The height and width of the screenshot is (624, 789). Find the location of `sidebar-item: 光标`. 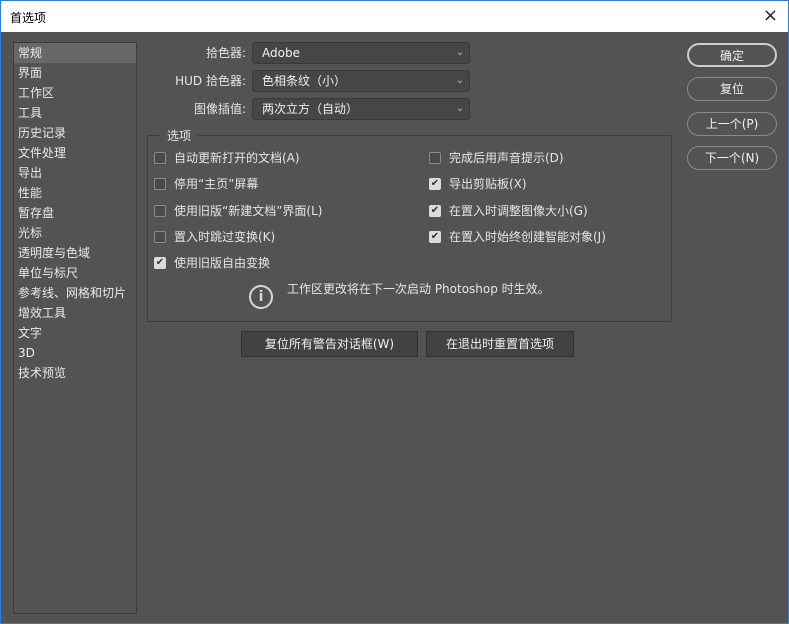

sidebar-item: 光标 is located at coordinates (75, 233).